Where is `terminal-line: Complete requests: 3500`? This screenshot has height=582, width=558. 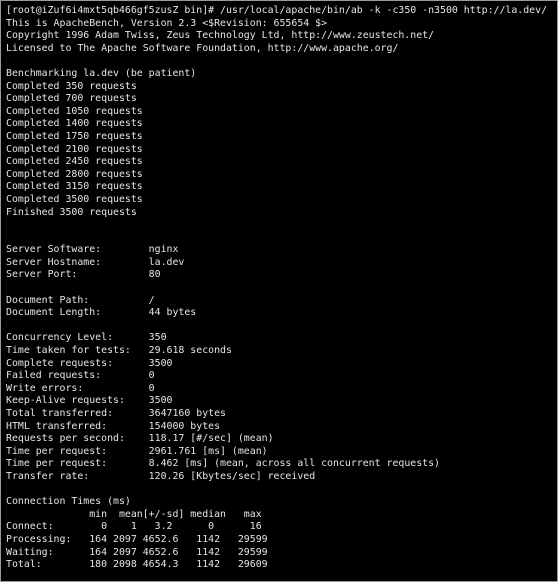
terminal-line: Complete requests: 3500 is located at coordinates (89, 363).